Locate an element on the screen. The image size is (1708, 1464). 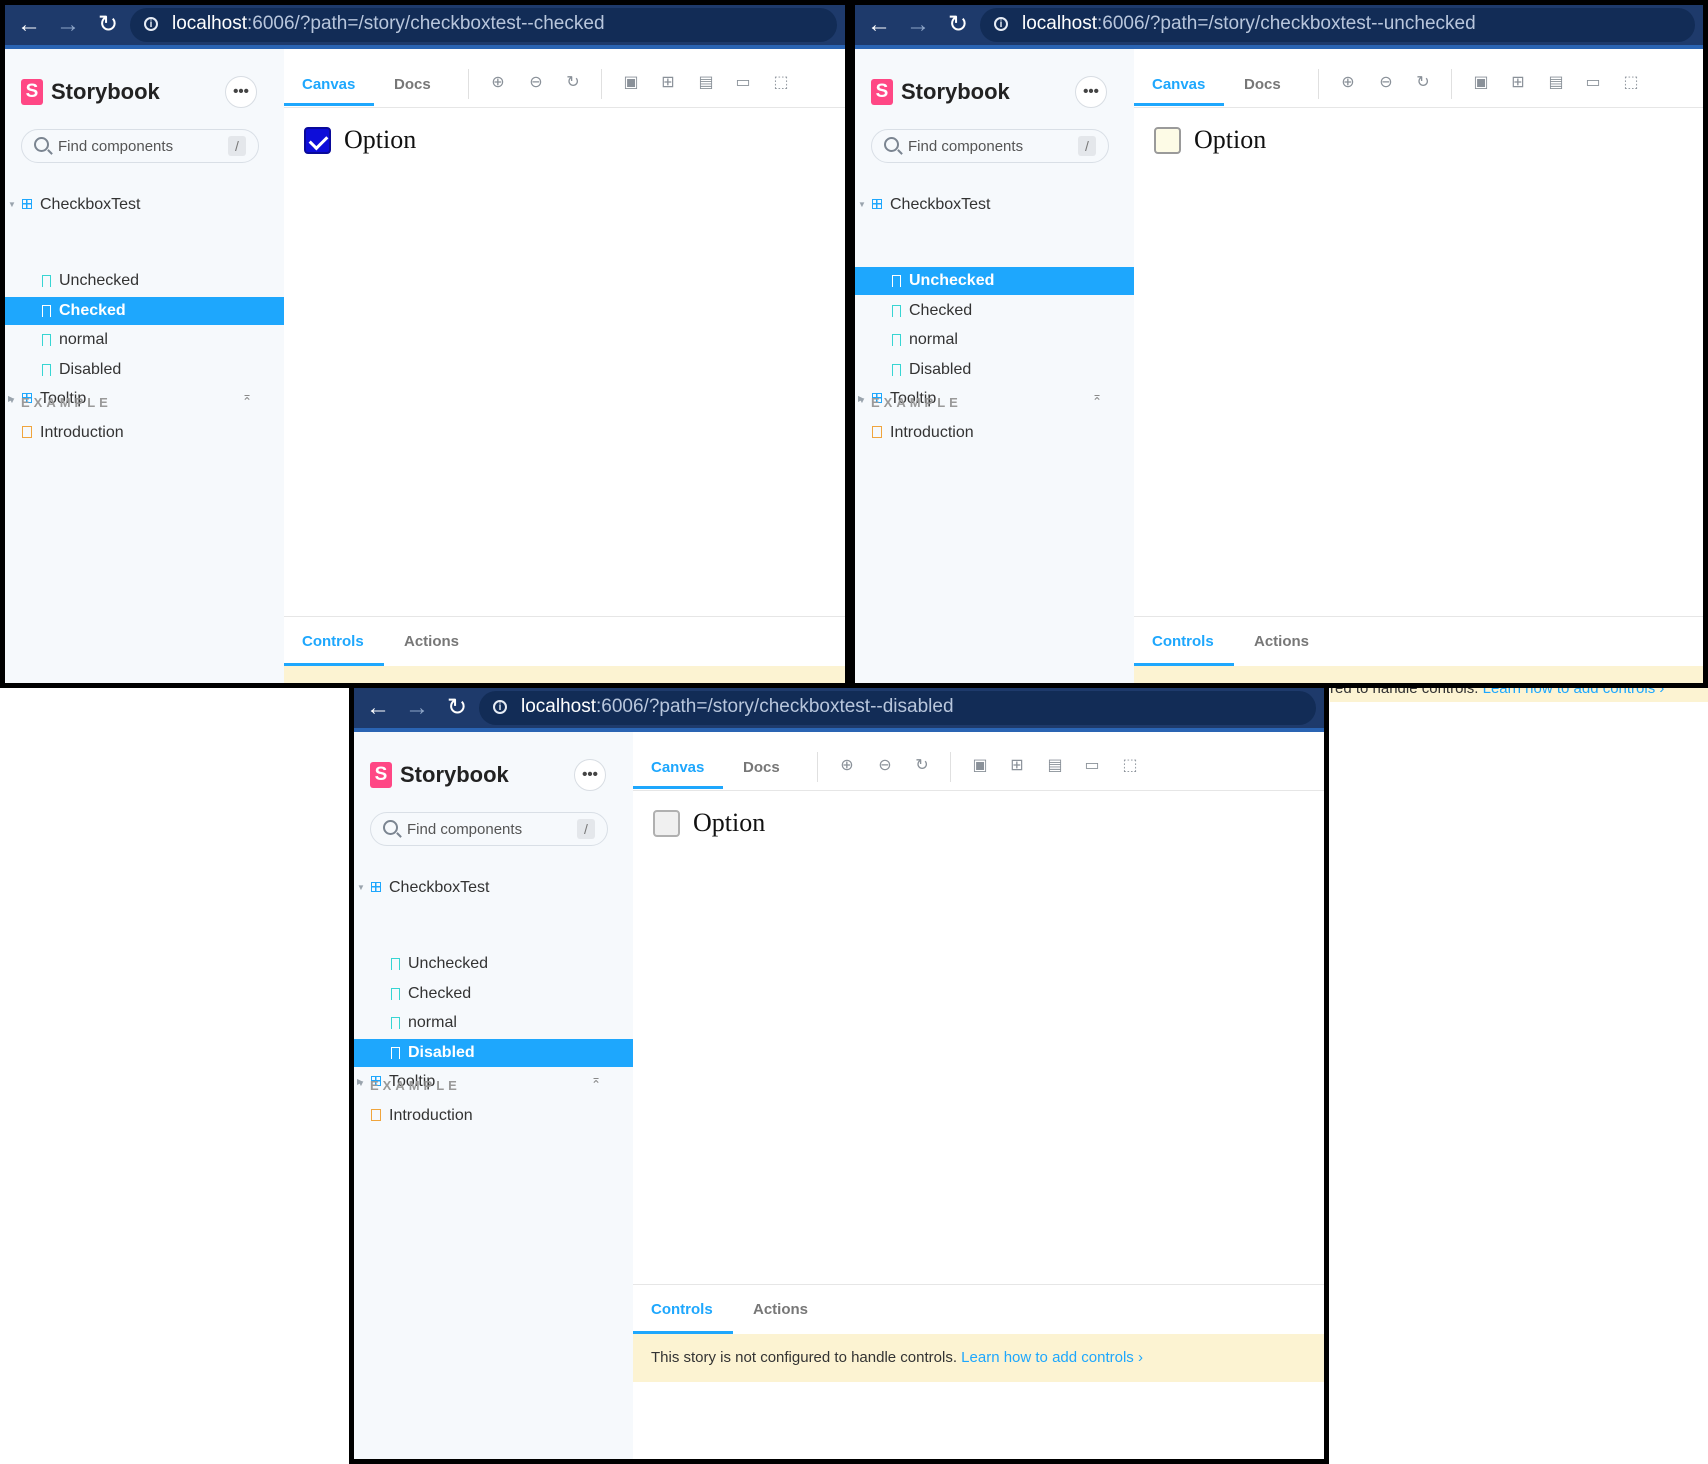
toolbar-divider is located at coordinates (601, 84).